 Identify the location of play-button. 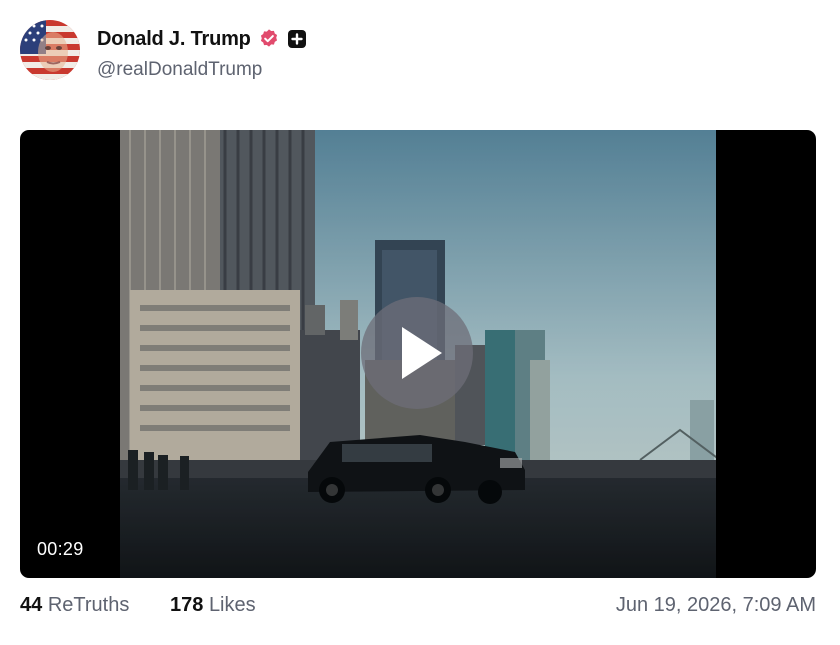
(417, 353).